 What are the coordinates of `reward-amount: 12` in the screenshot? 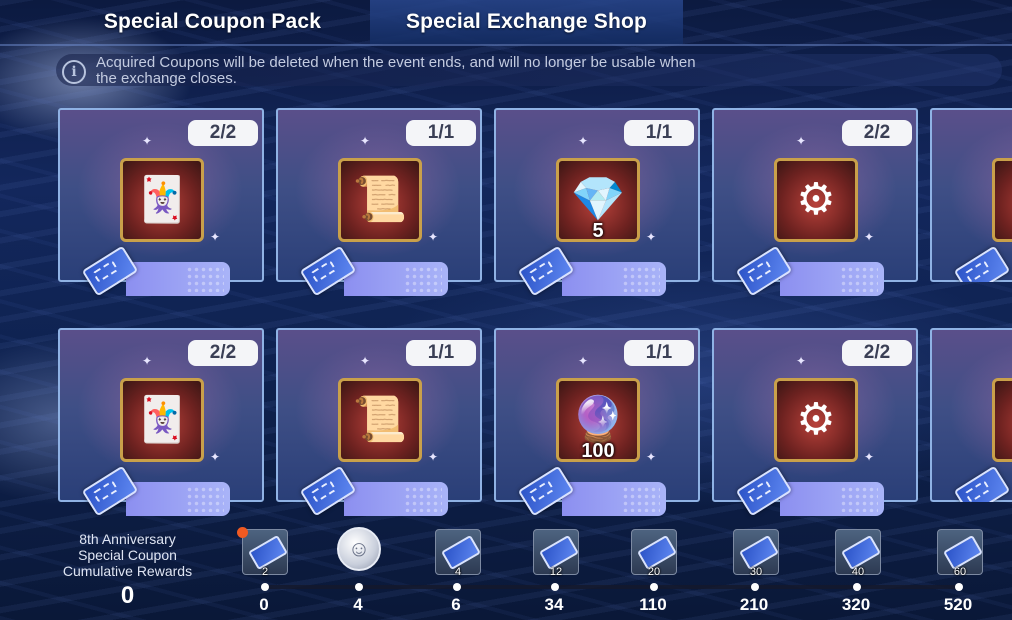 It's located at (556, 572).